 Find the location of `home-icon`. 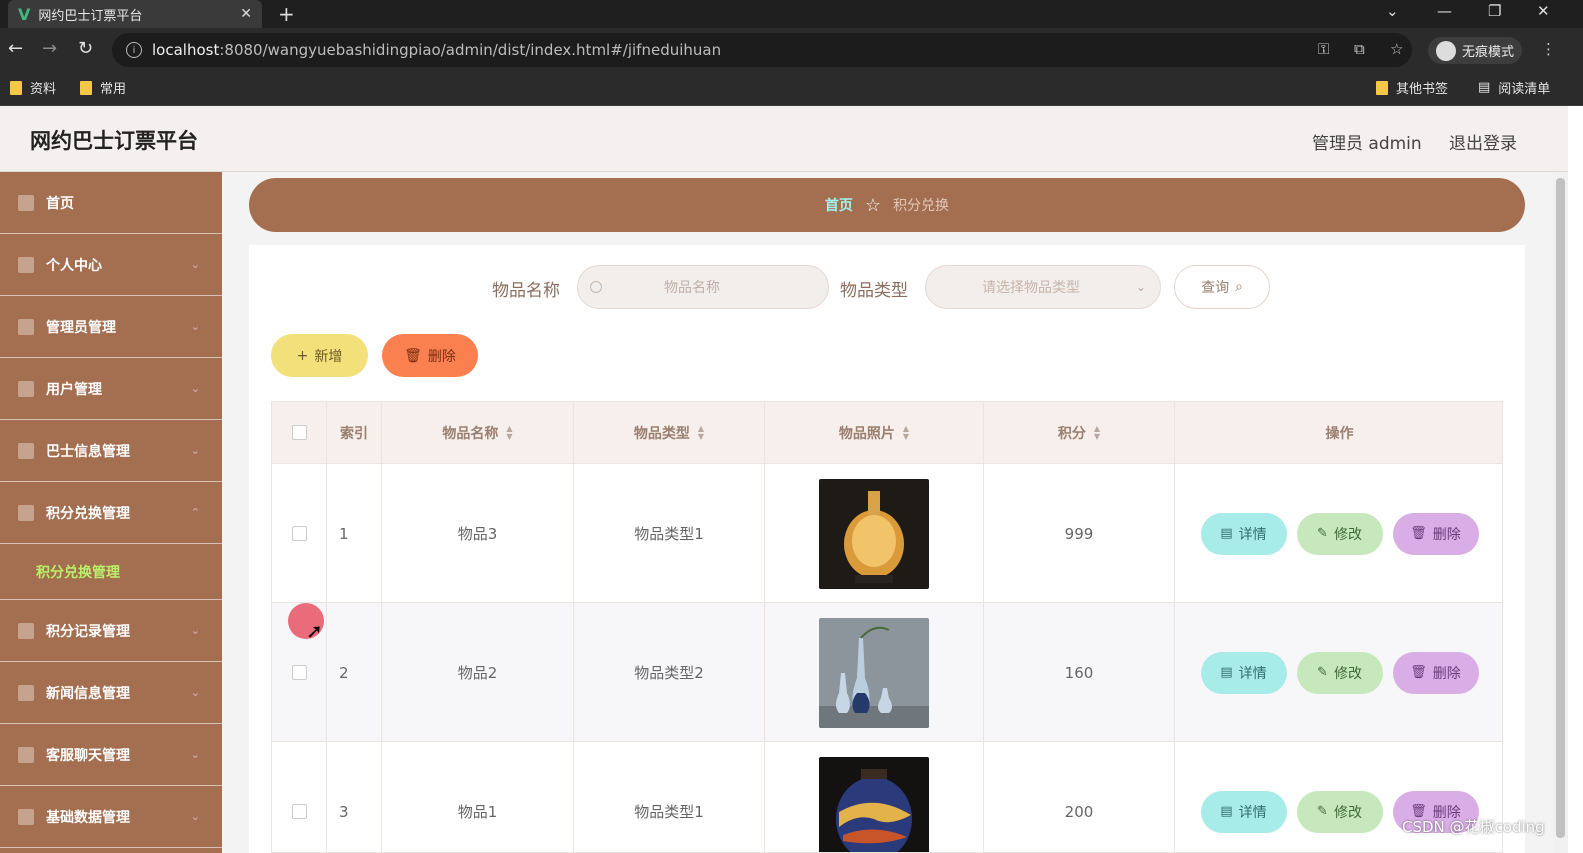

home-icon is located at coordinates (26, 202).